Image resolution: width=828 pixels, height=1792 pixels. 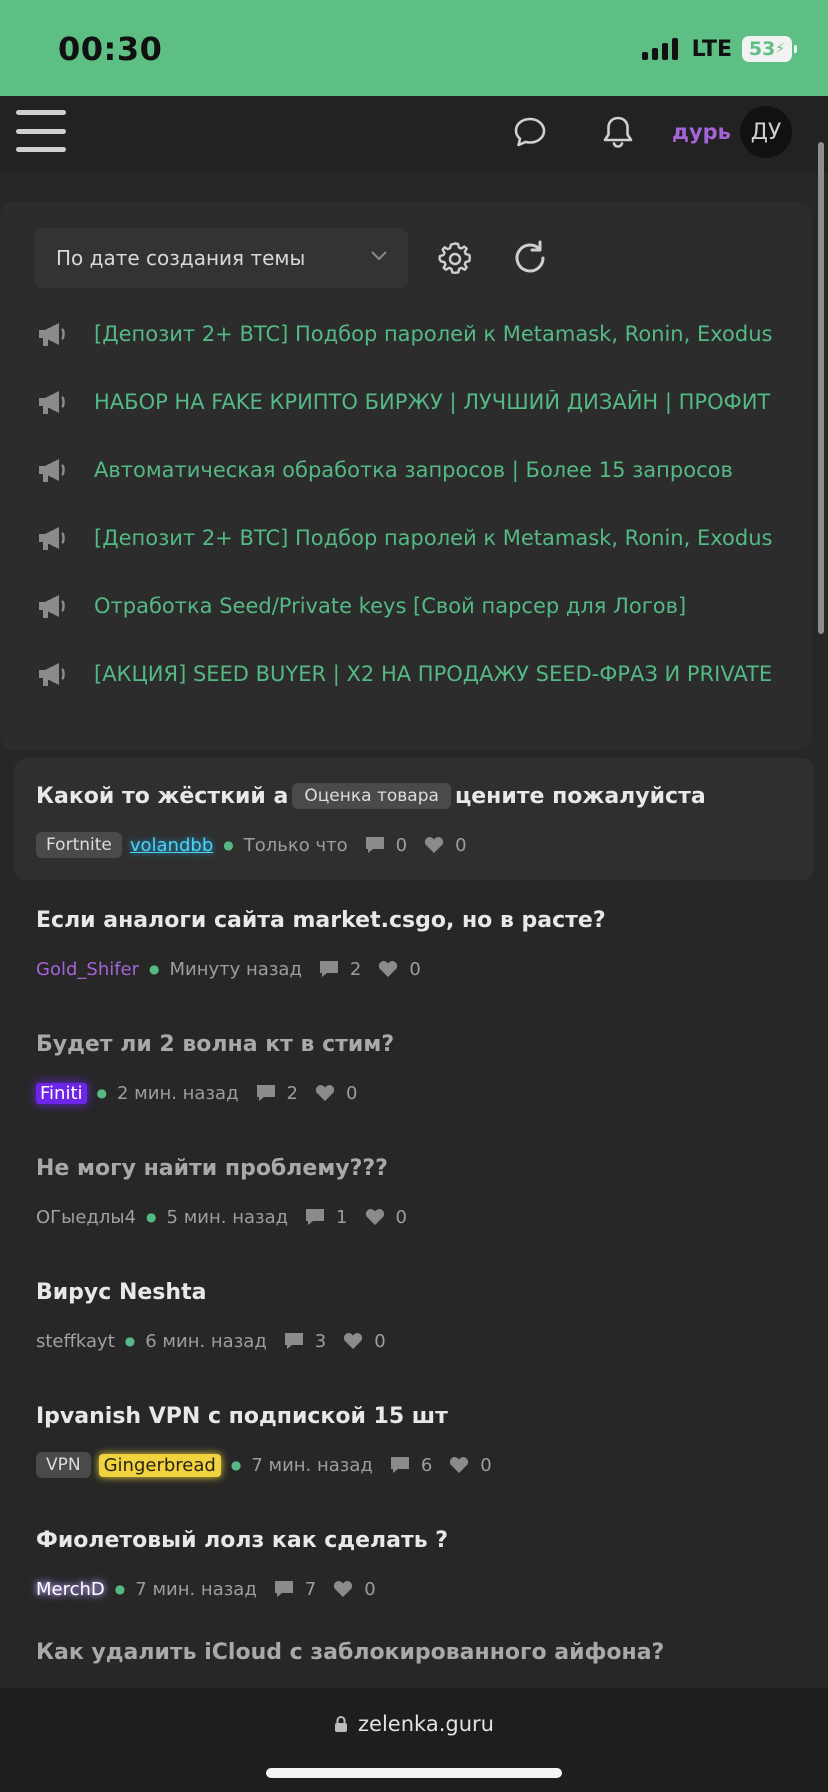 What do you see at coordinates (425, 845) in the screenshot?
I see `thread-meta: Fortnite volandbb ● Только что 0 0` at bounding box center [425, 845].